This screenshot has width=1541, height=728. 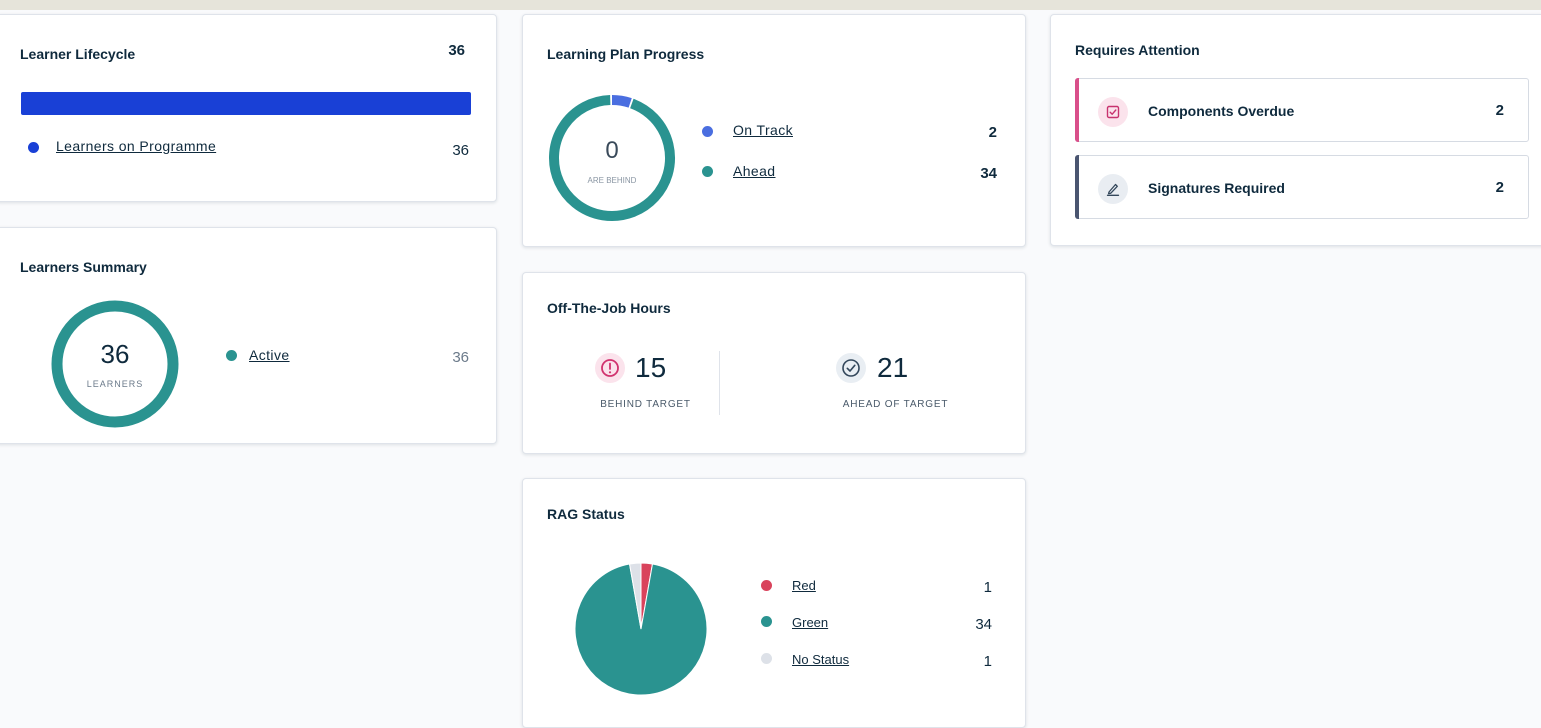 I want to click on ahead-link: Ahead, so click(x=754, y=171).